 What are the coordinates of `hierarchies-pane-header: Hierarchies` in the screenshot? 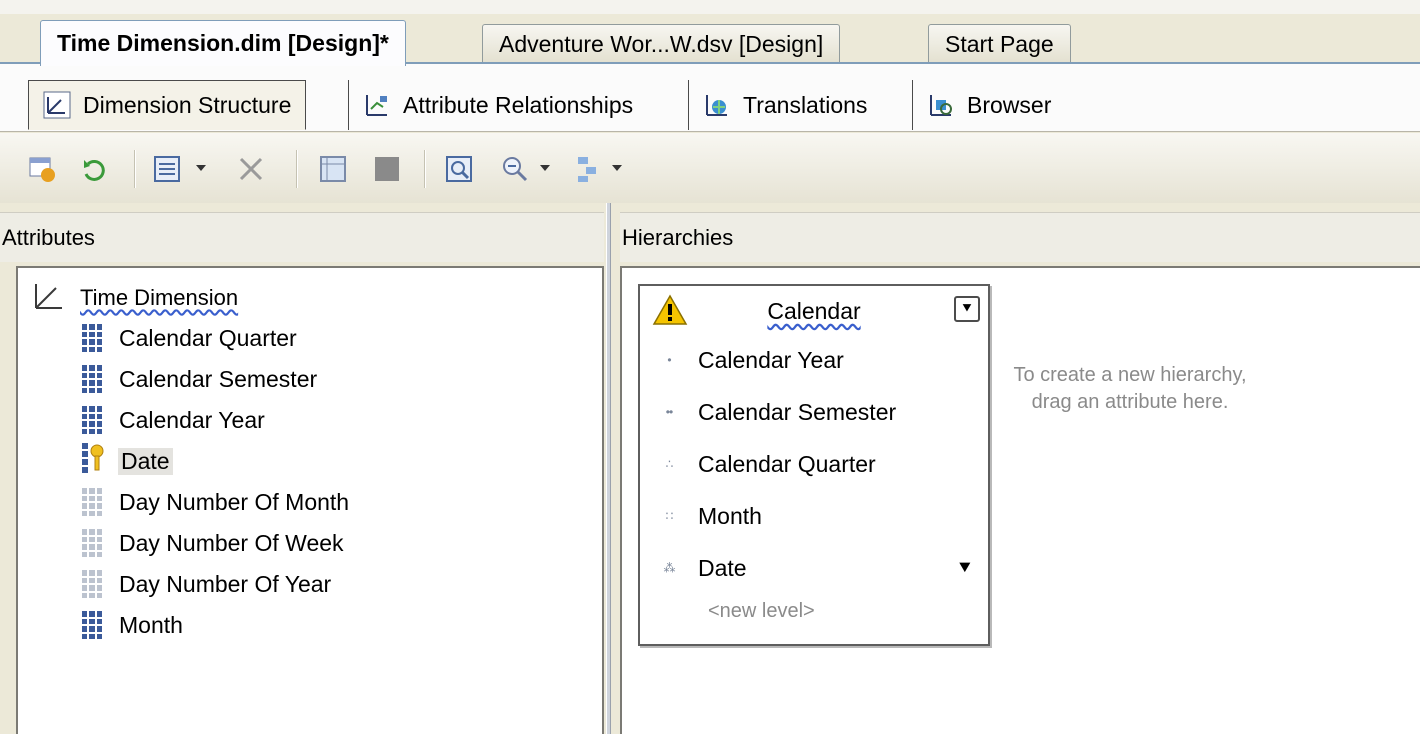 It's located at (1020, 237).